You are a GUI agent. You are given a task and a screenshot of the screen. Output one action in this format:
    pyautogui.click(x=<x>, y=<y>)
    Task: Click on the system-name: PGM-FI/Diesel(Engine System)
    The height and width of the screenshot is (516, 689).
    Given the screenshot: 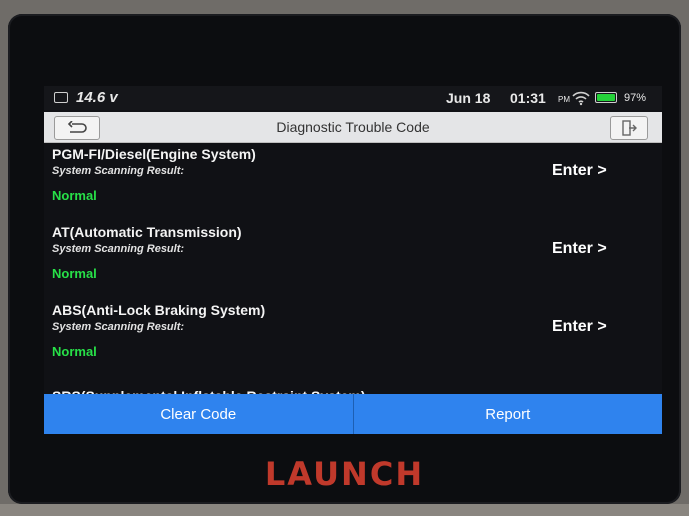 What is the action you would take?
    pyautogui.click(x=154, y=154)
    